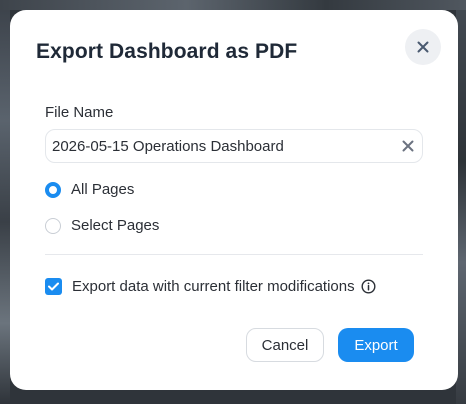  I want to click on checkmark-icon, so click(53, 286).